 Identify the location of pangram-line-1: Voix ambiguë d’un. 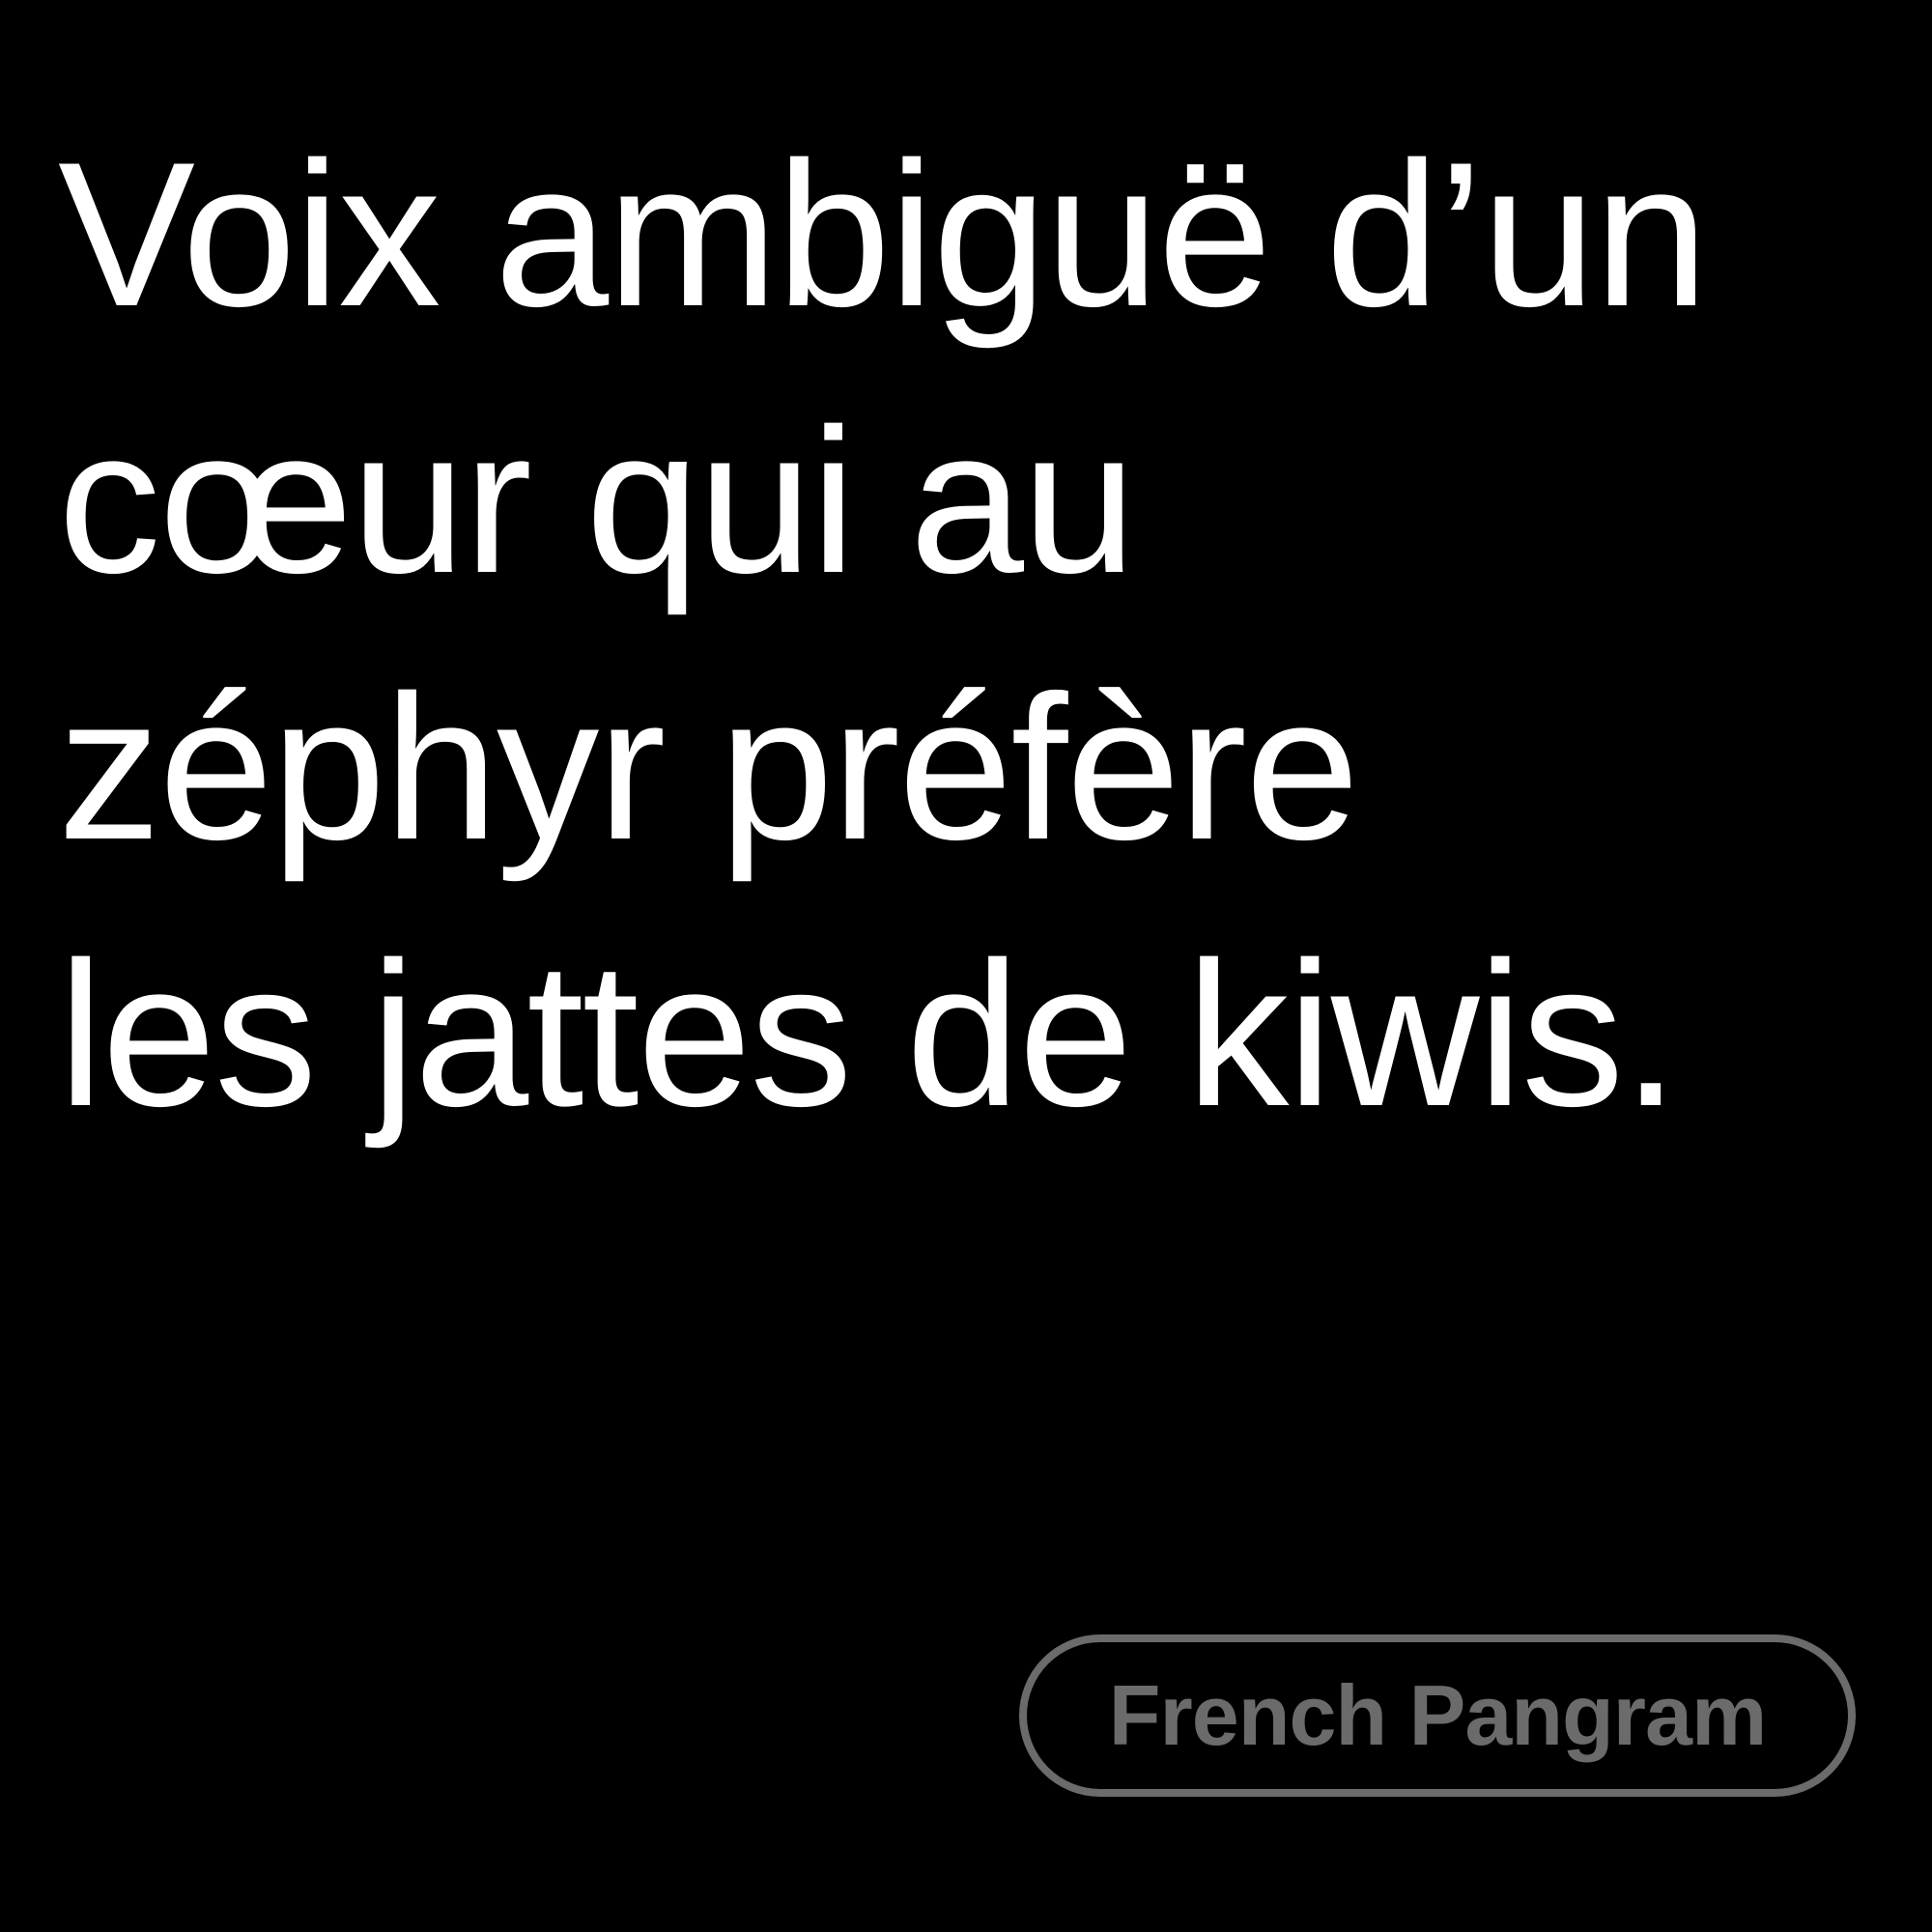
(883, 235).